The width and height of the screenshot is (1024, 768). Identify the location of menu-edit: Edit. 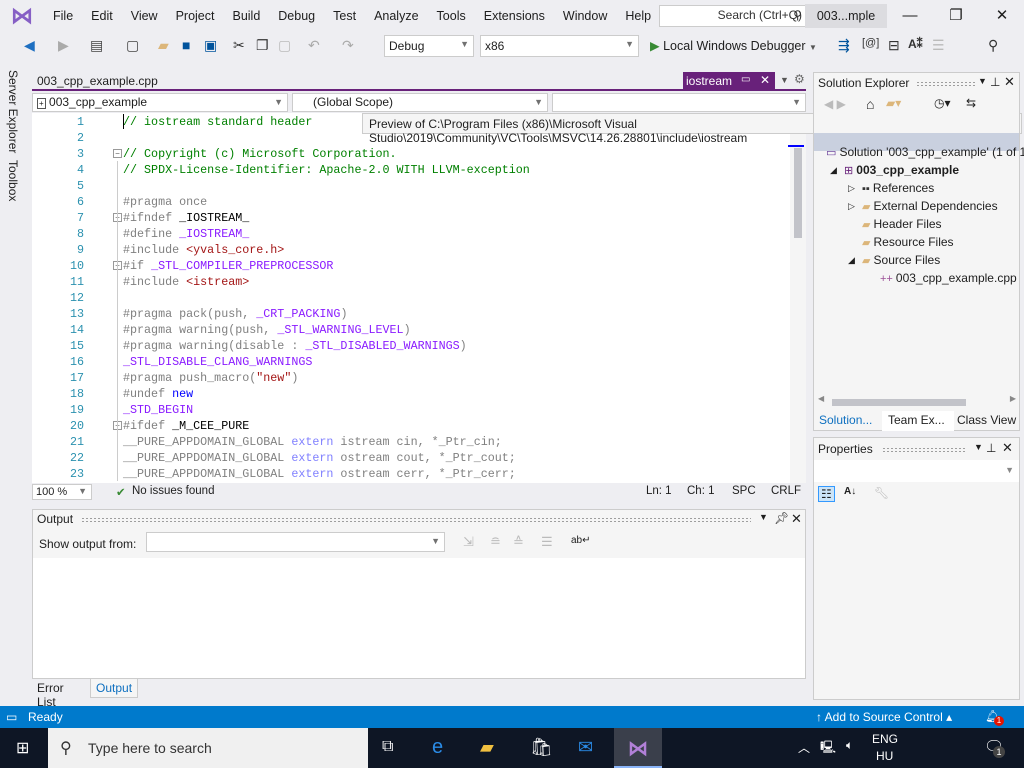
(102, 16).